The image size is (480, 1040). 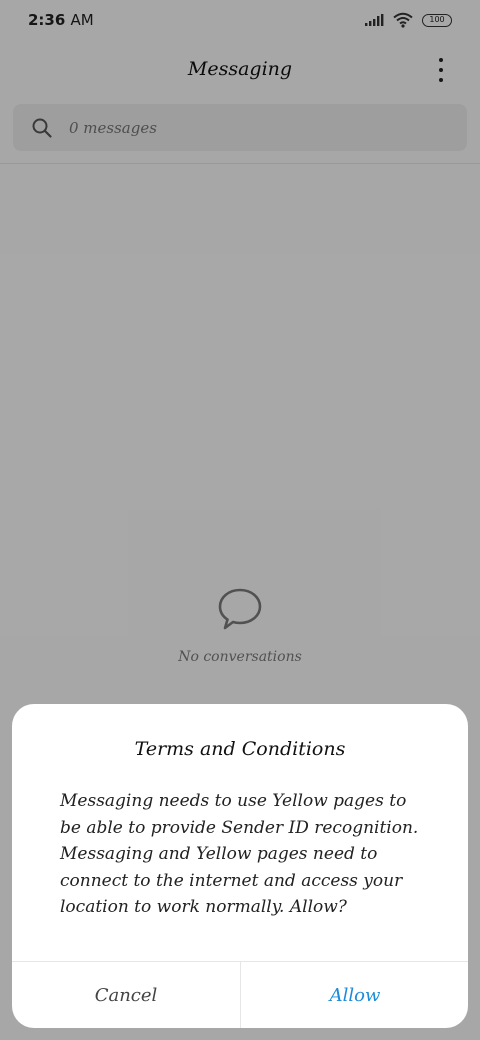 What do you see at coordinates (354, 995) in the screenshot?
I see `allow-button: Allow` at bounding box center [354, 995].